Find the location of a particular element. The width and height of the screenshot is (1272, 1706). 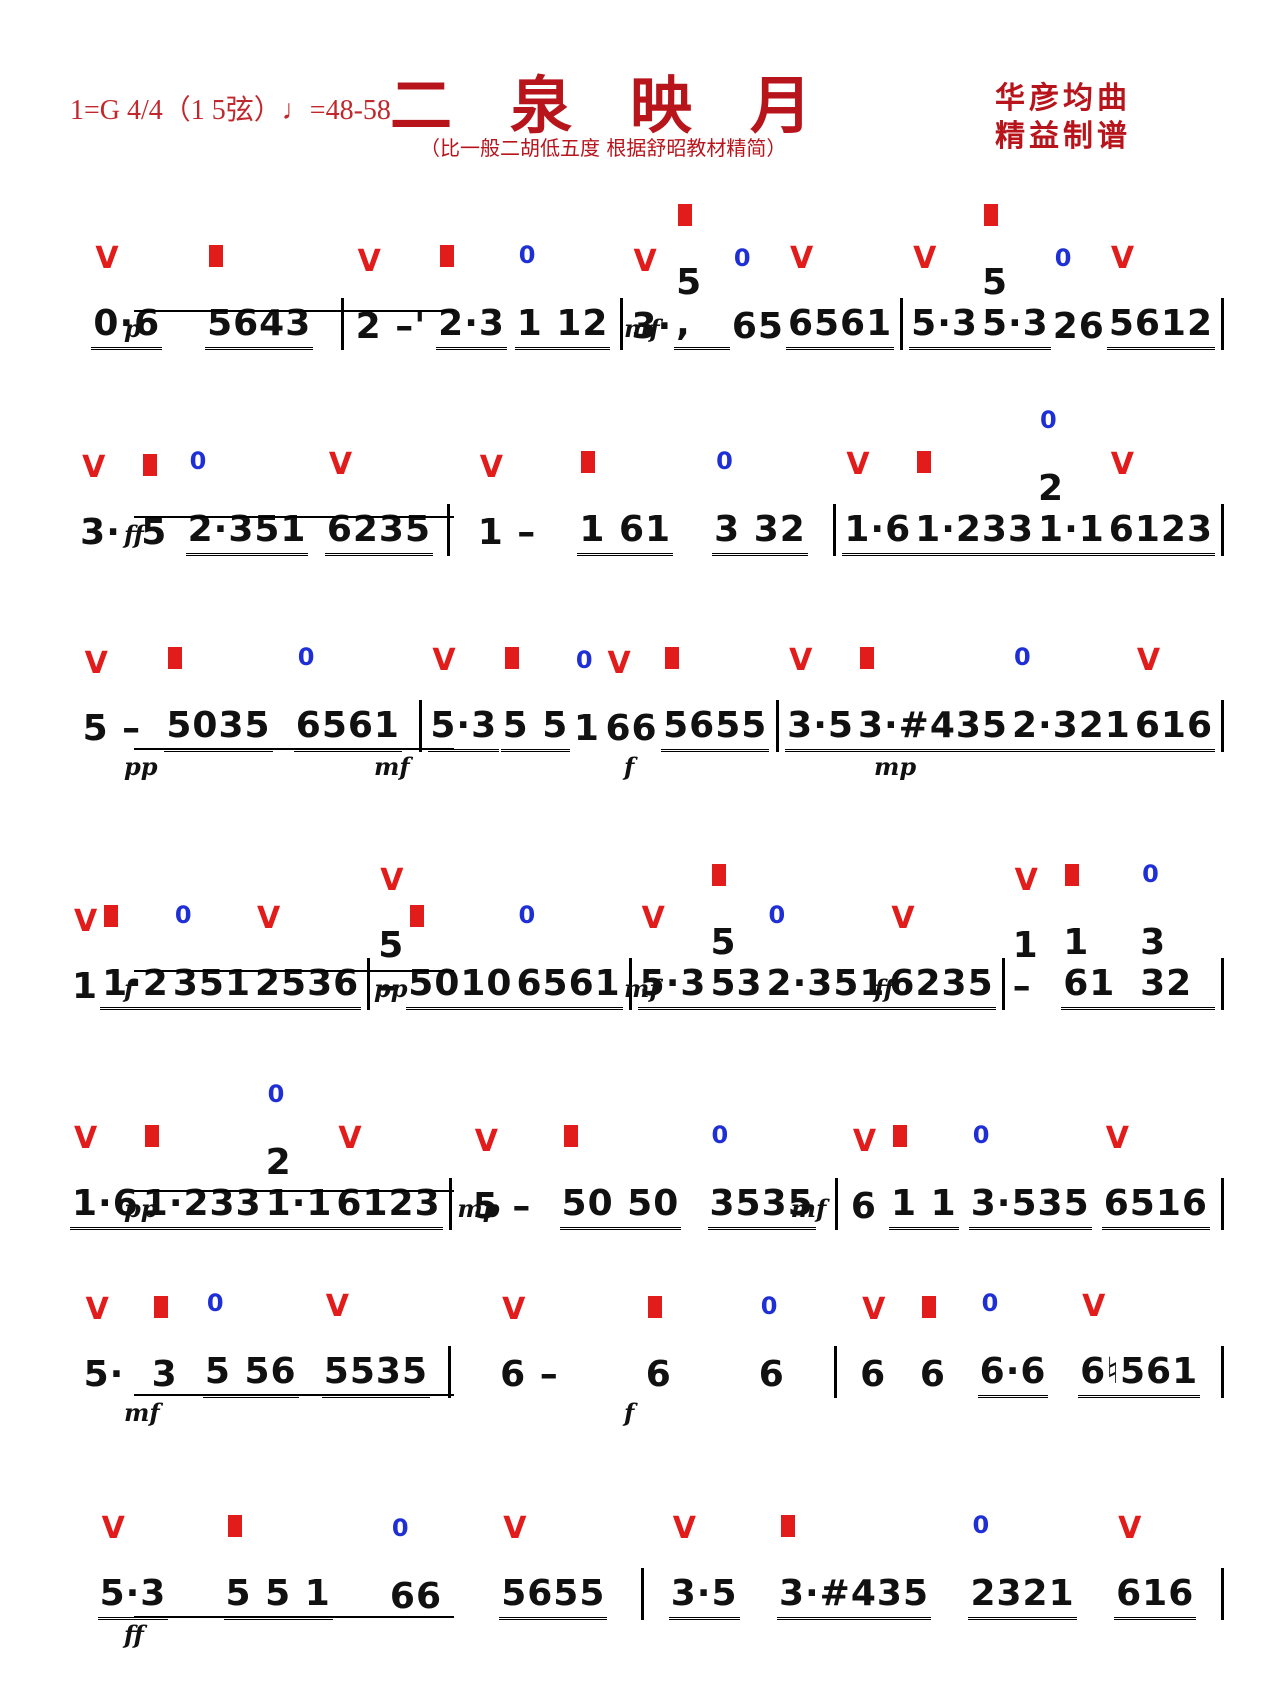

measure: 5·3 V 5 53 2·351 0 6235 V is located at coordinates (817, 937).